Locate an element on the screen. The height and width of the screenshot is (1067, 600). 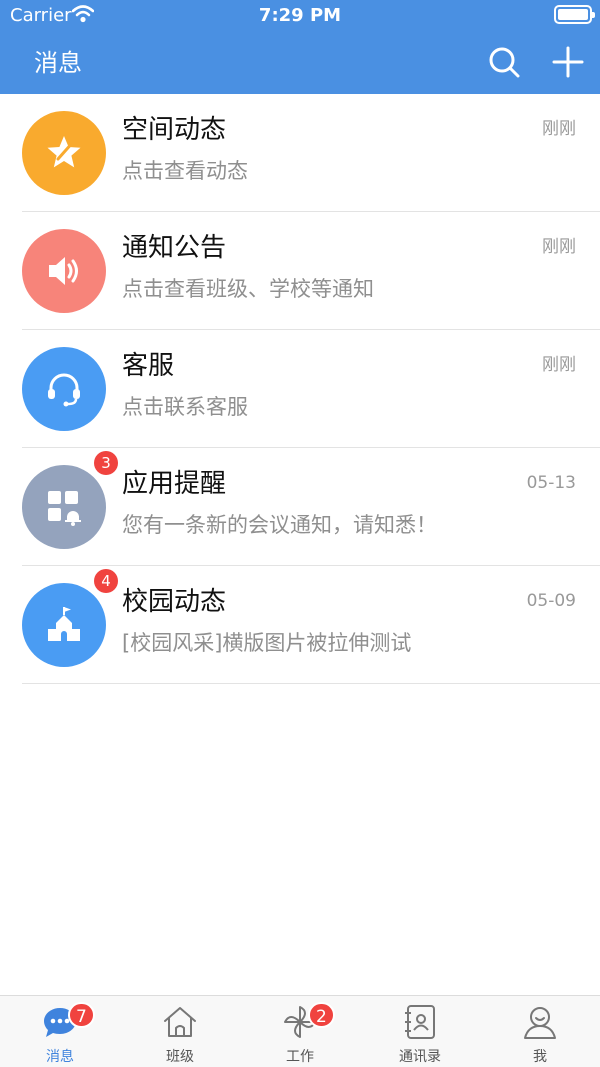
tab-work: 工作 2 is located at coordinates (300, 1031).